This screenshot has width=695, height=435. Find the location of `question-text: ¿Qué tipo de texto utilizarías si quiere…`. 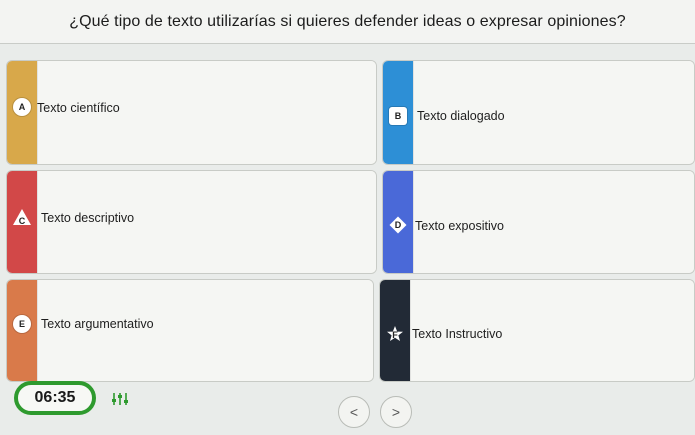

question-text: ¿Qué tipo de texto utilizarías si quiere… is located at coordinates (347, 21).